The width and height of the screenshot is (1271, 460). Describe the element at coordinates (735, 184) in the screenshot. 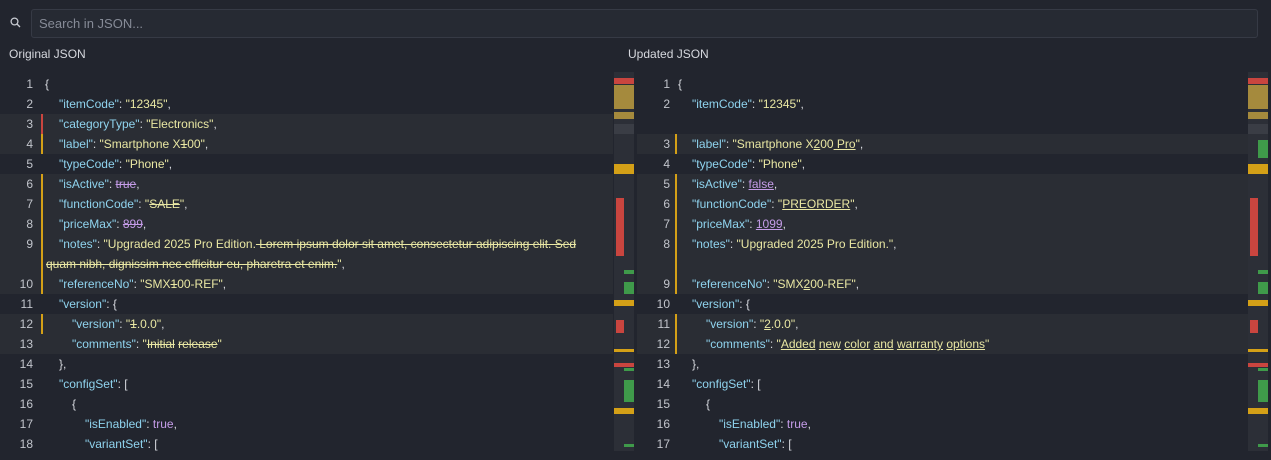

I see `code-text: "isActive": false,` at that location.